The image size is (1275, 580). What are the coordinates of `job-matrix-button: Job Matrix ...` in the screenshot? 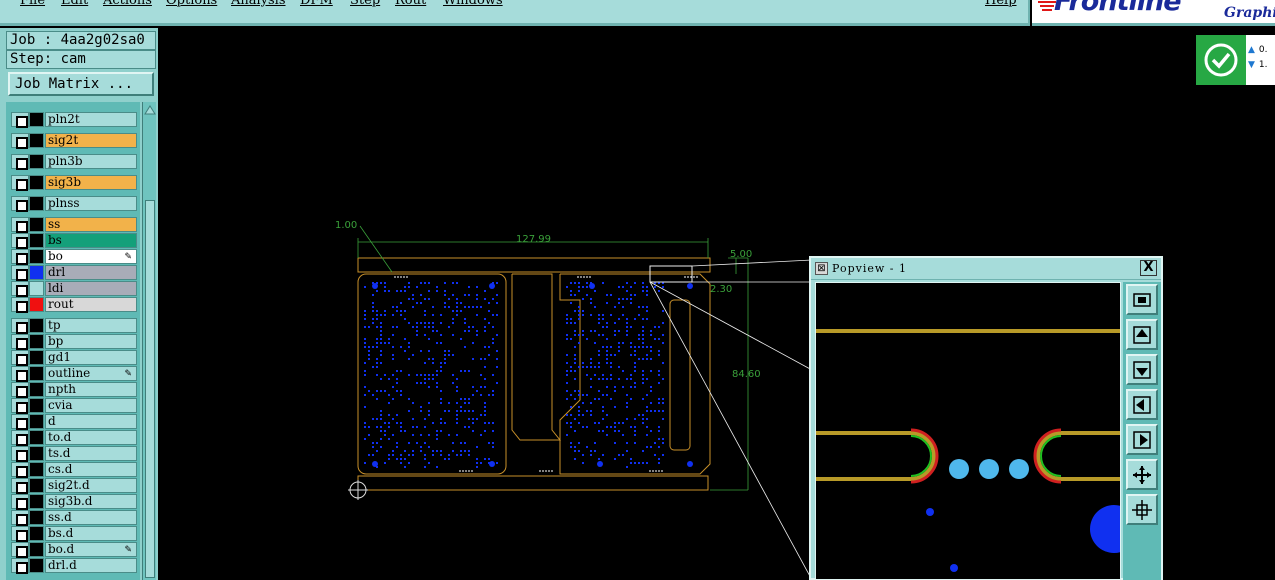 It's located at (81, 84).